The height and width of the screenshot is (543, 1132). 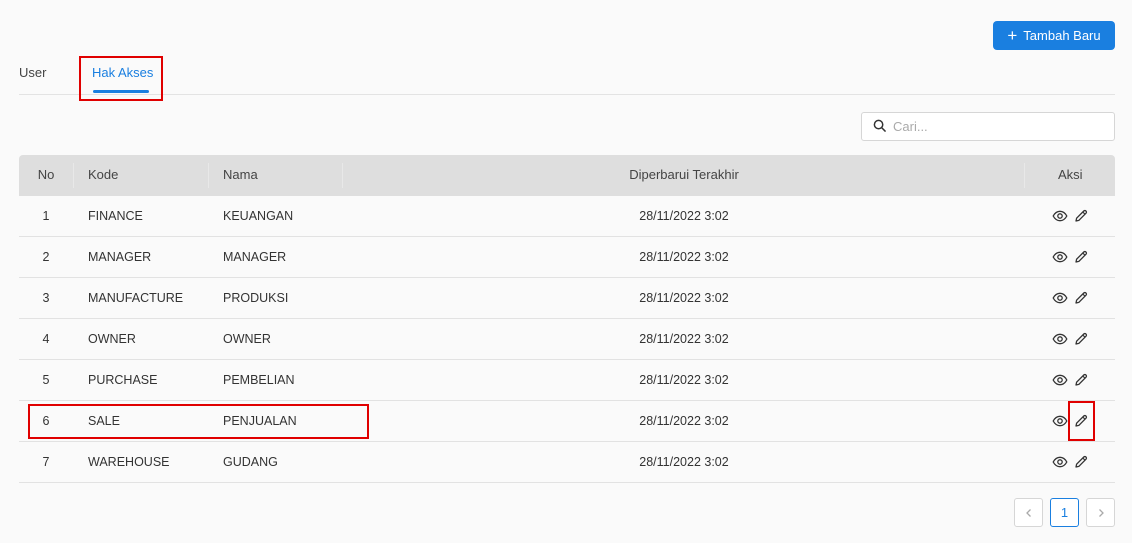 I want to click on tab-bar: User Hak Akses, so click(x=567, y=75).